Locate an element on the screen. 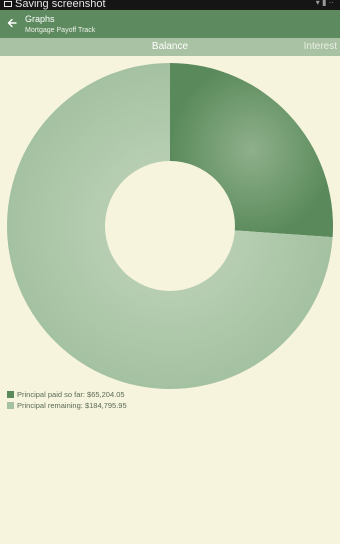 This screenshot has height=544, width=340. legend-label-remaining: Principal remaining: $184,795.95 is located at coordinates (72, 405).